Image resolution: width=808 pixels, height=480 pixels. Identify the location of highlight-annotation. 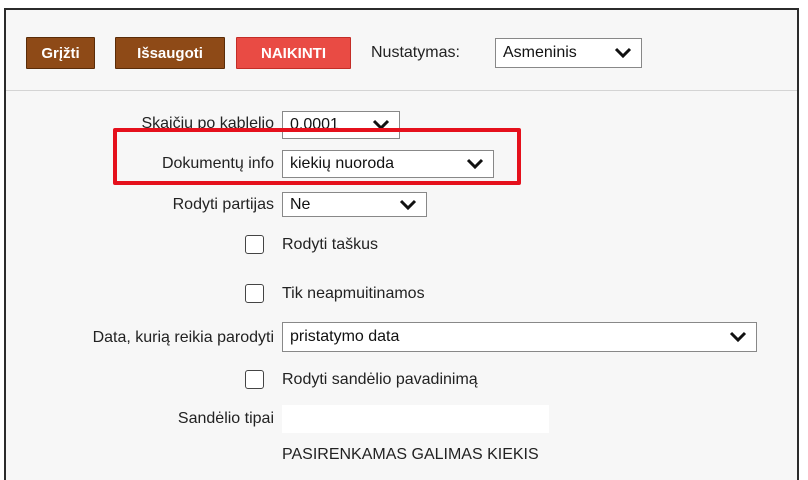
(317, 156).